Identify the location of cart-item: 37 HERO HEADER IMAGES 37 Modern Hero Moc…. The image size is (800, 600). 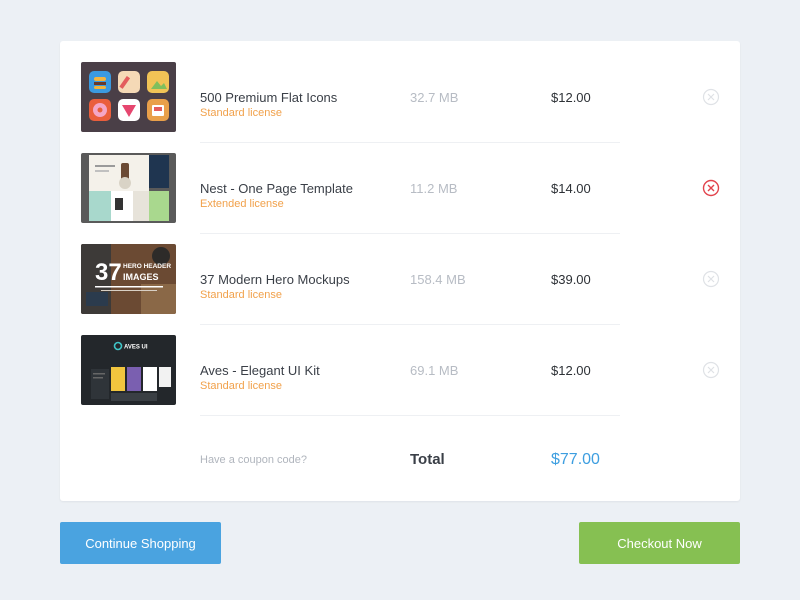
(400, 274).